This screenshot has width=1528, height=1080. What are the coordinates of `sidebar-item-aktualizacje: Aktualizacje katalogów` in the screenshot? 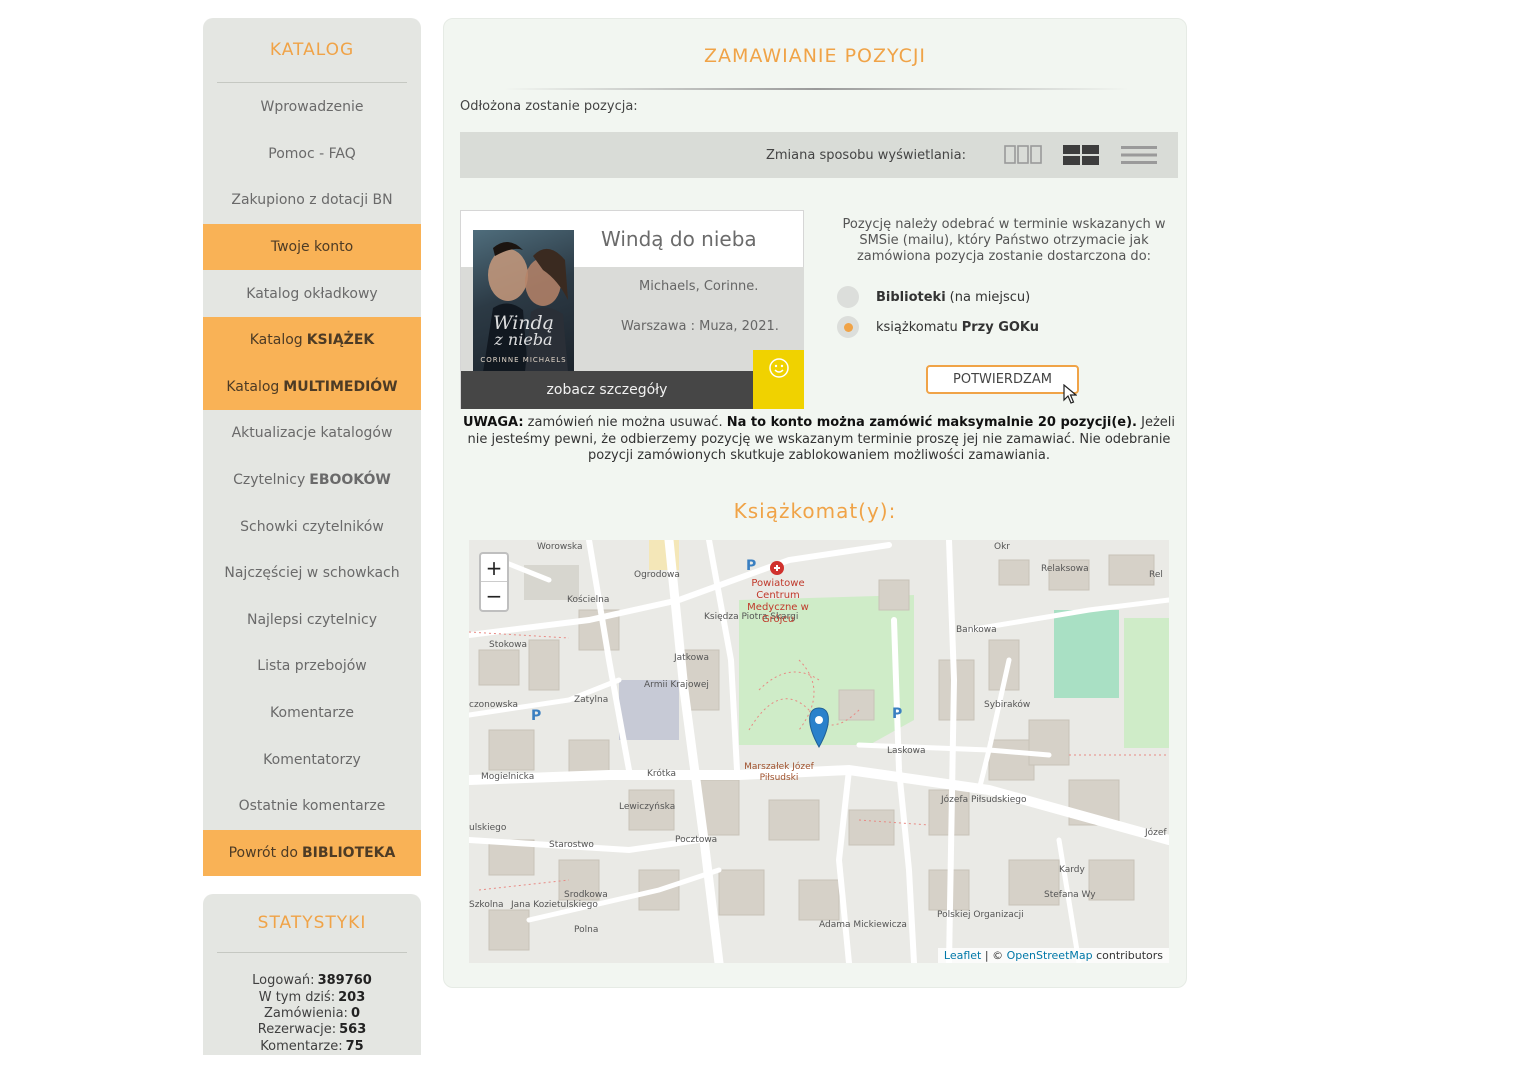 It's located at (312, 433).